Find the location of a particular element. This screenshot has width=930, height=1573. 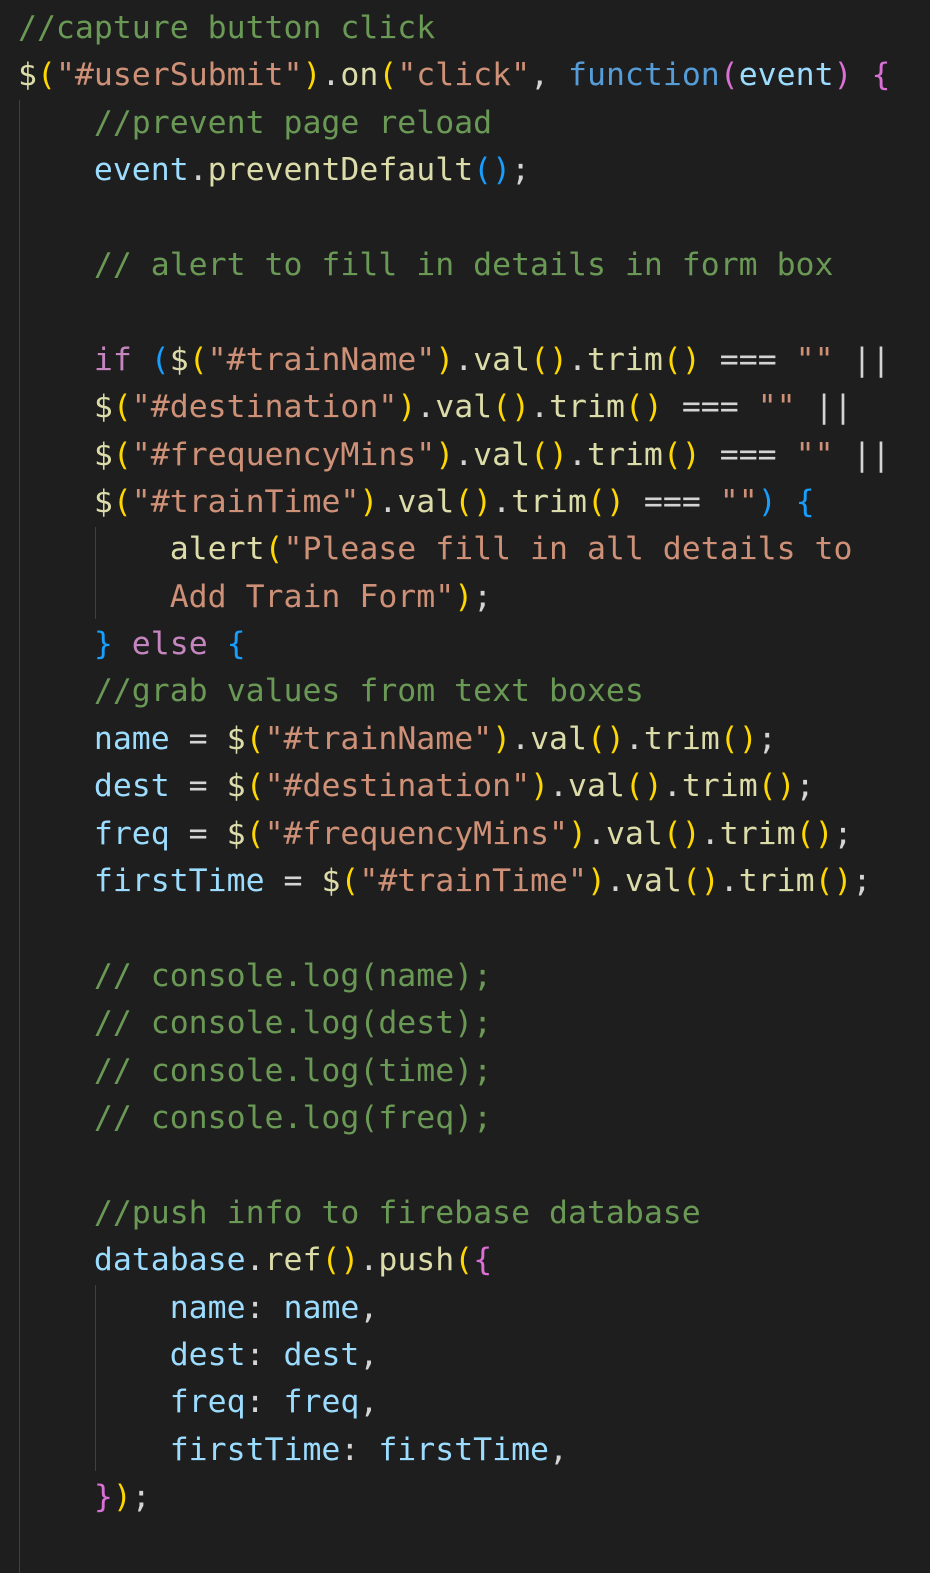

code-line: Add Train Form"); is located at coordinates (454, 597).